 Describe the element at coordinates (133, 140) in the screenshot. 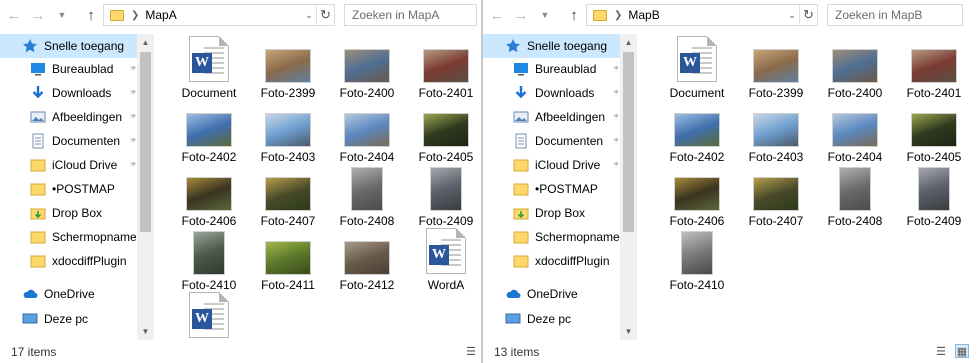

I see `pin-icon: ⌖` at that location.